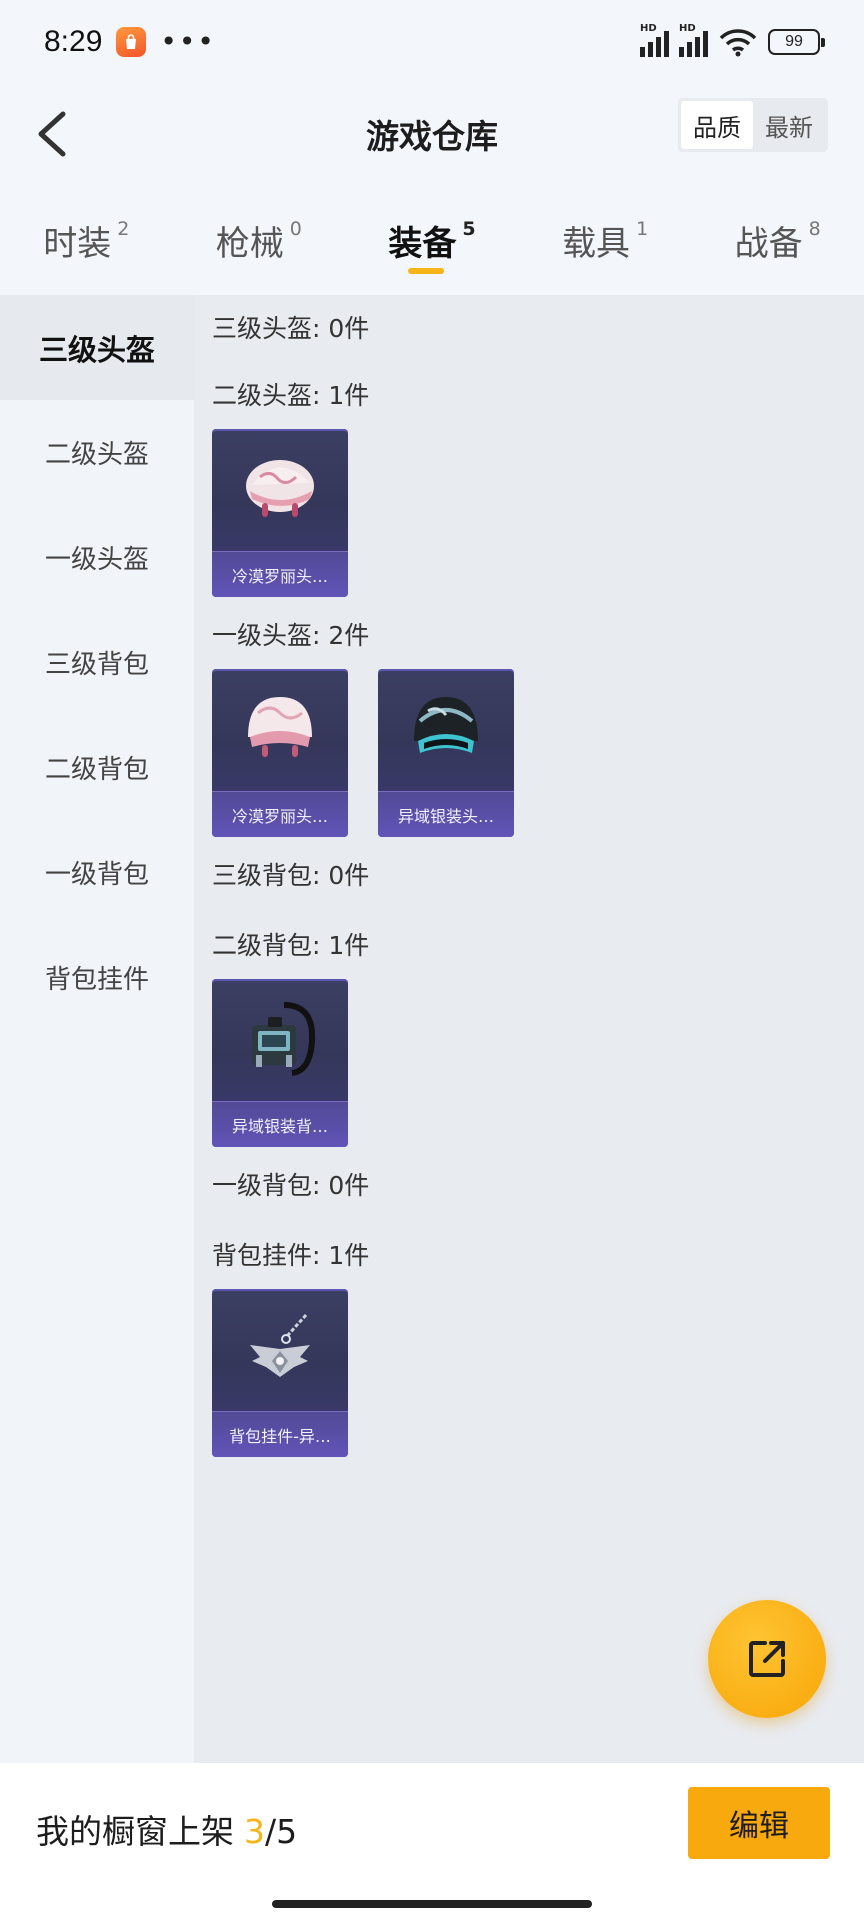 The width and height of the screenshot is (864, 1920). What do you see at coordinates (291, 1185) in the screenshot?
I see `section-header: 一级背包: 0件` at bounding box center [291, 1185].